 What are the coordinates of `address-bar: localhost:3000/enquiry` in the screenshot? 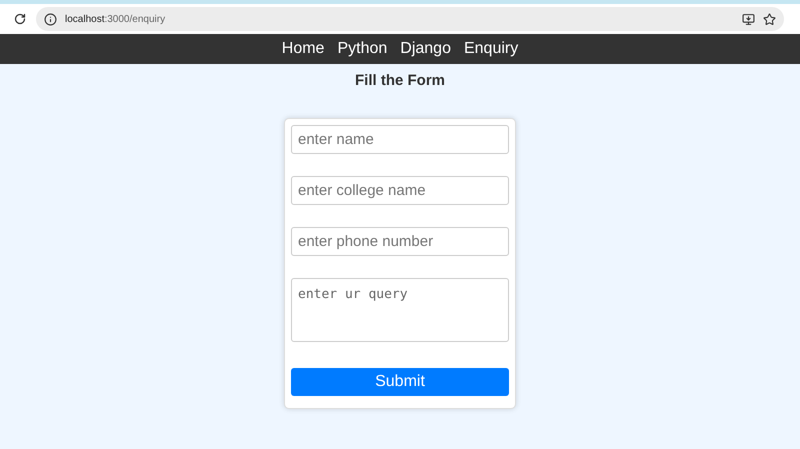 It's located at (410, 19).